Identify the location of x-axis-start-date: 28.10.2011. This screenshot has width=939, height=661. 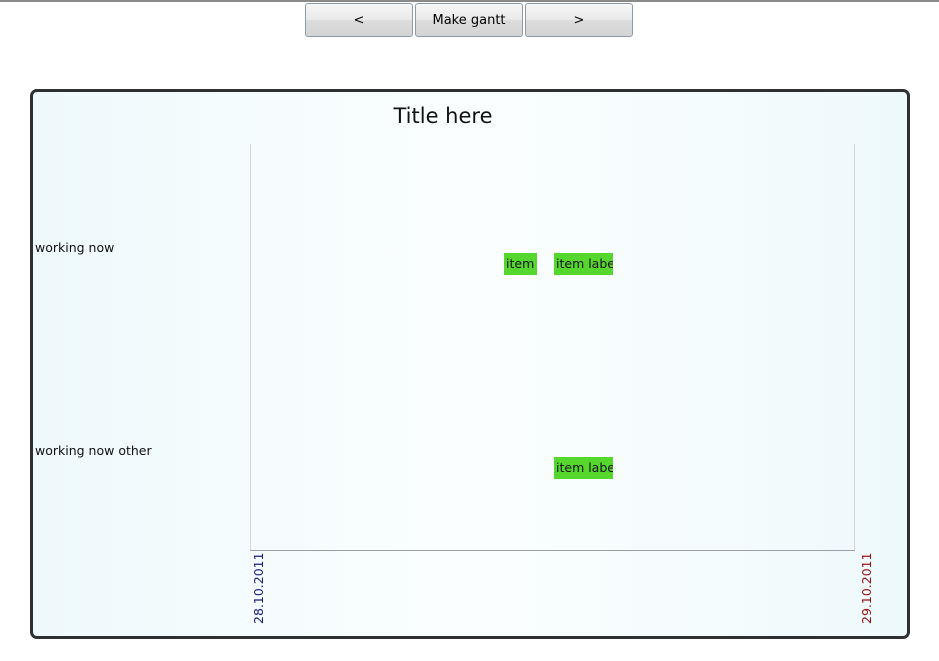
(258, 588).